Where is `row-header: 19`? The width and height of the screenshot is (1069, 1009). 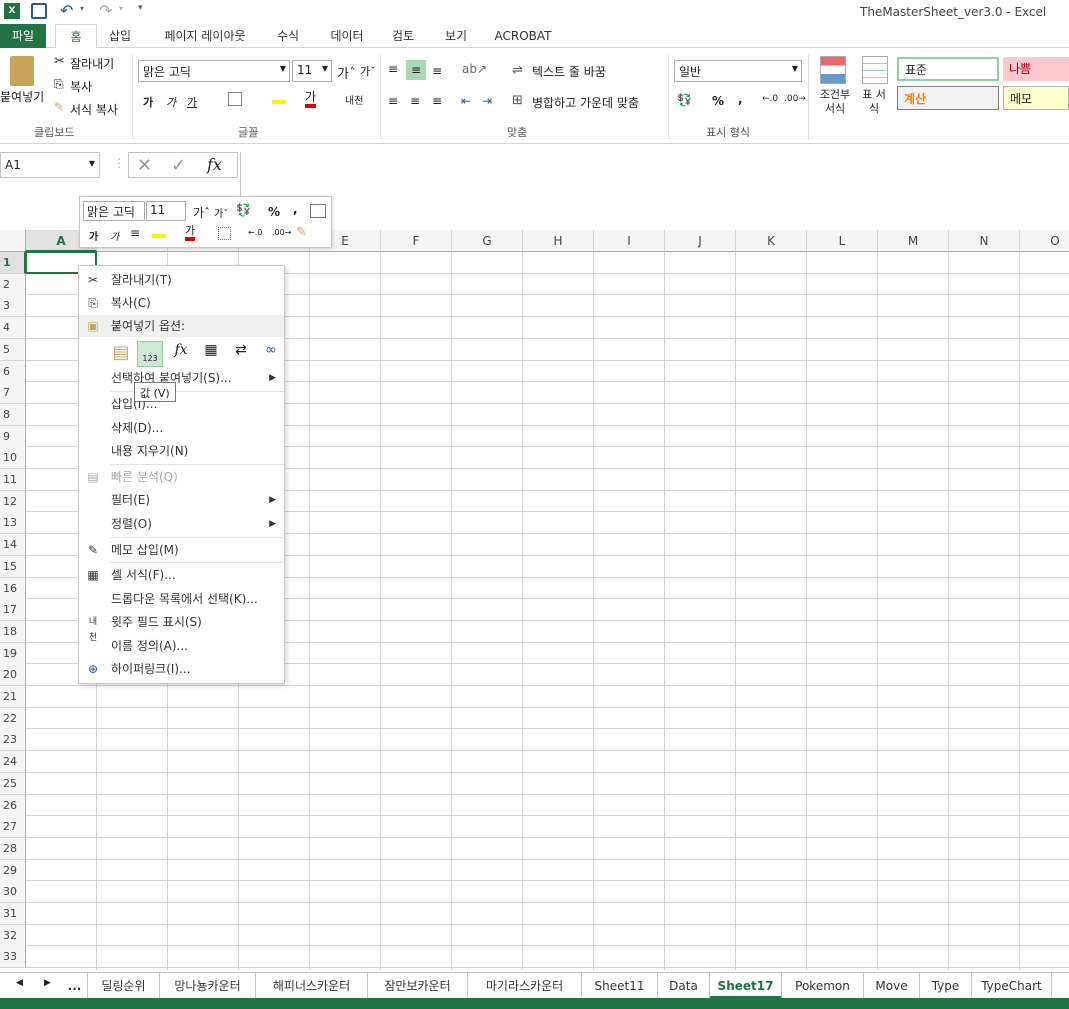 row-header: 19 is located at coordinates (13, 653).